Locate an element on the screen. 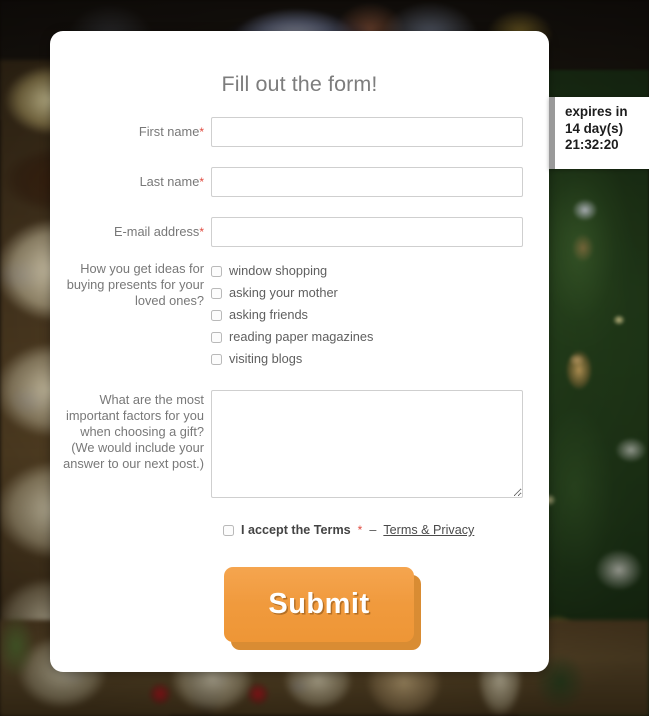 The width and height of the screenshot is (649, 716). checkbox-label: visiting blogs is located at coordinates (266, 358).